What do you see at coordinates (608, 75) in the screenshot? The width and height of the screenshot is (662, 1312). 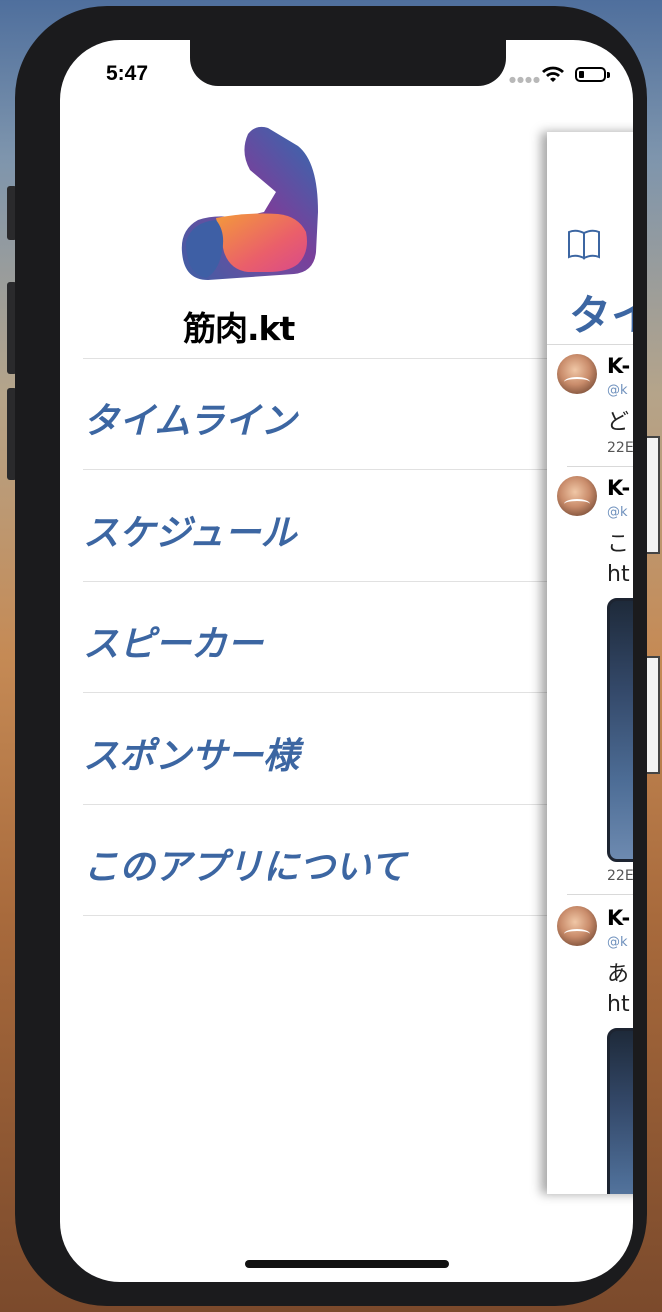 I see `battery-cap` at bounding box center [608, 75].